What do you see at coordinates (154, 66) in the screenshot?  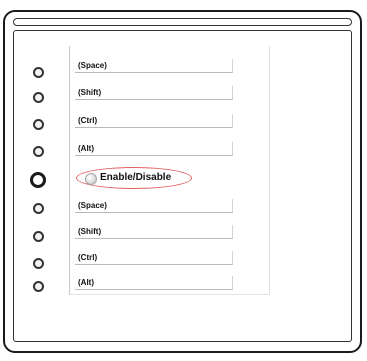 I see `key-assignment-field-1: (Space)` at bounding box center [154, 66].